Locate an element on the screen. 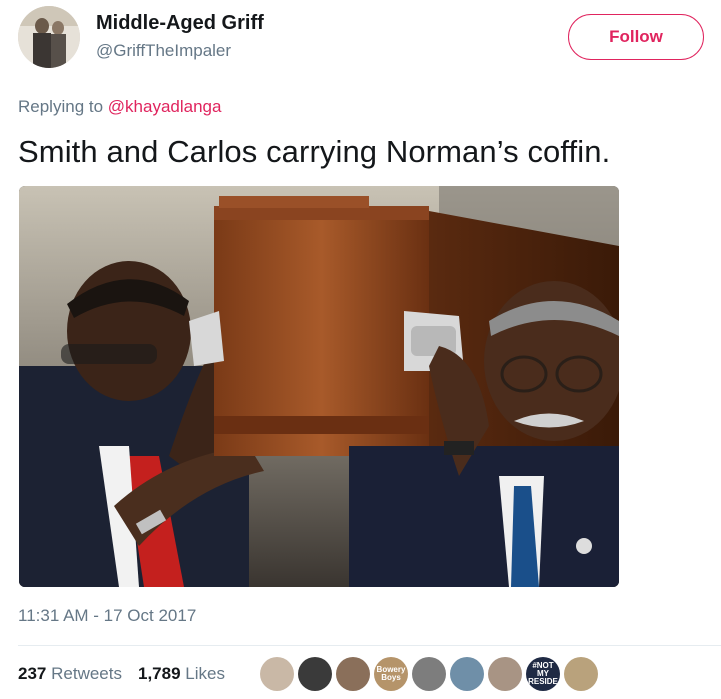 This screenshot has height=699, width=721. reply-context: Replying to @khayadlanga is located at coordinates (119, 107).